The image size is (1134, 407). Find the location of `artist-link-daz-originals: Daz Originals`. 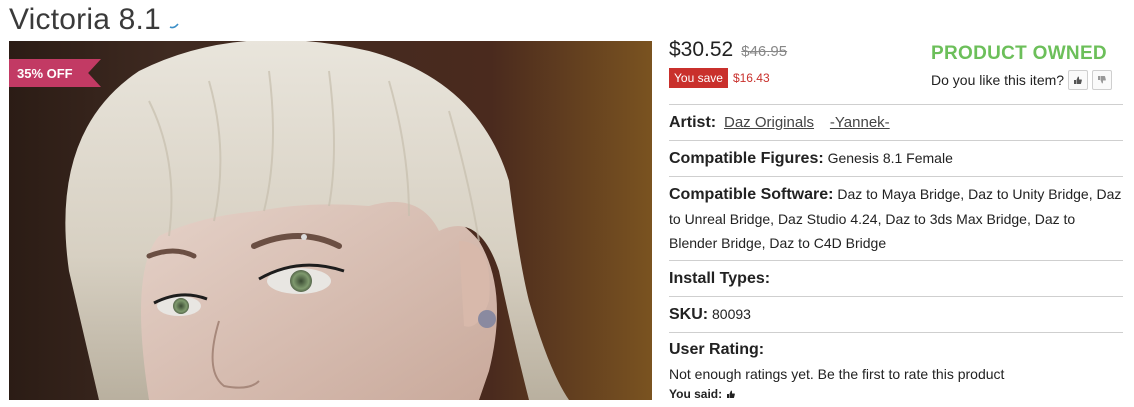

artist-link-daz-originals: Daz Originals is located at coordinates (769, 122).